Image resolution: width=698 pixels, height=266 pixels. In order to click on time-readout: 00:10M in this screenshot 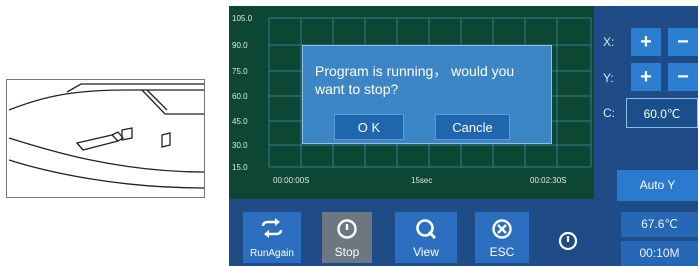, I will do `click(659, 253)`.